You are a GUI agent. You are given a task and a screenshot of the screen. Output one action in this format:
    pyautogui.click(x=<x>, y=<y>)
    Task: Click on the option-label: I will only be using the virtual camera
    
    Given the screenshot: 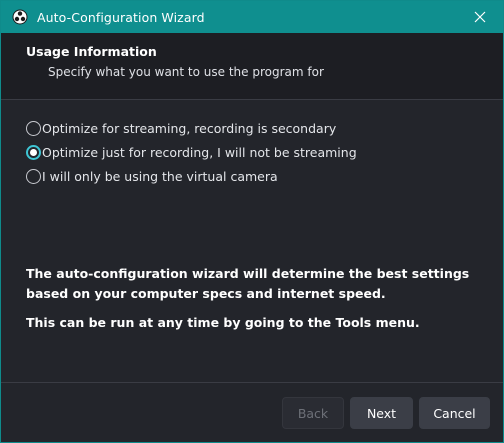 What is the action you would take?
    pyautogui.click(x=160, y=176)
    